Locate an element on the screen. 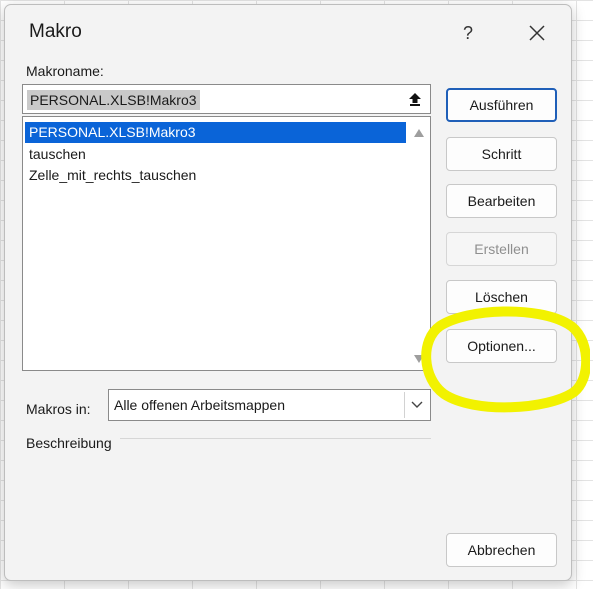  list-scrollbar is located at coordinates (419, 243).